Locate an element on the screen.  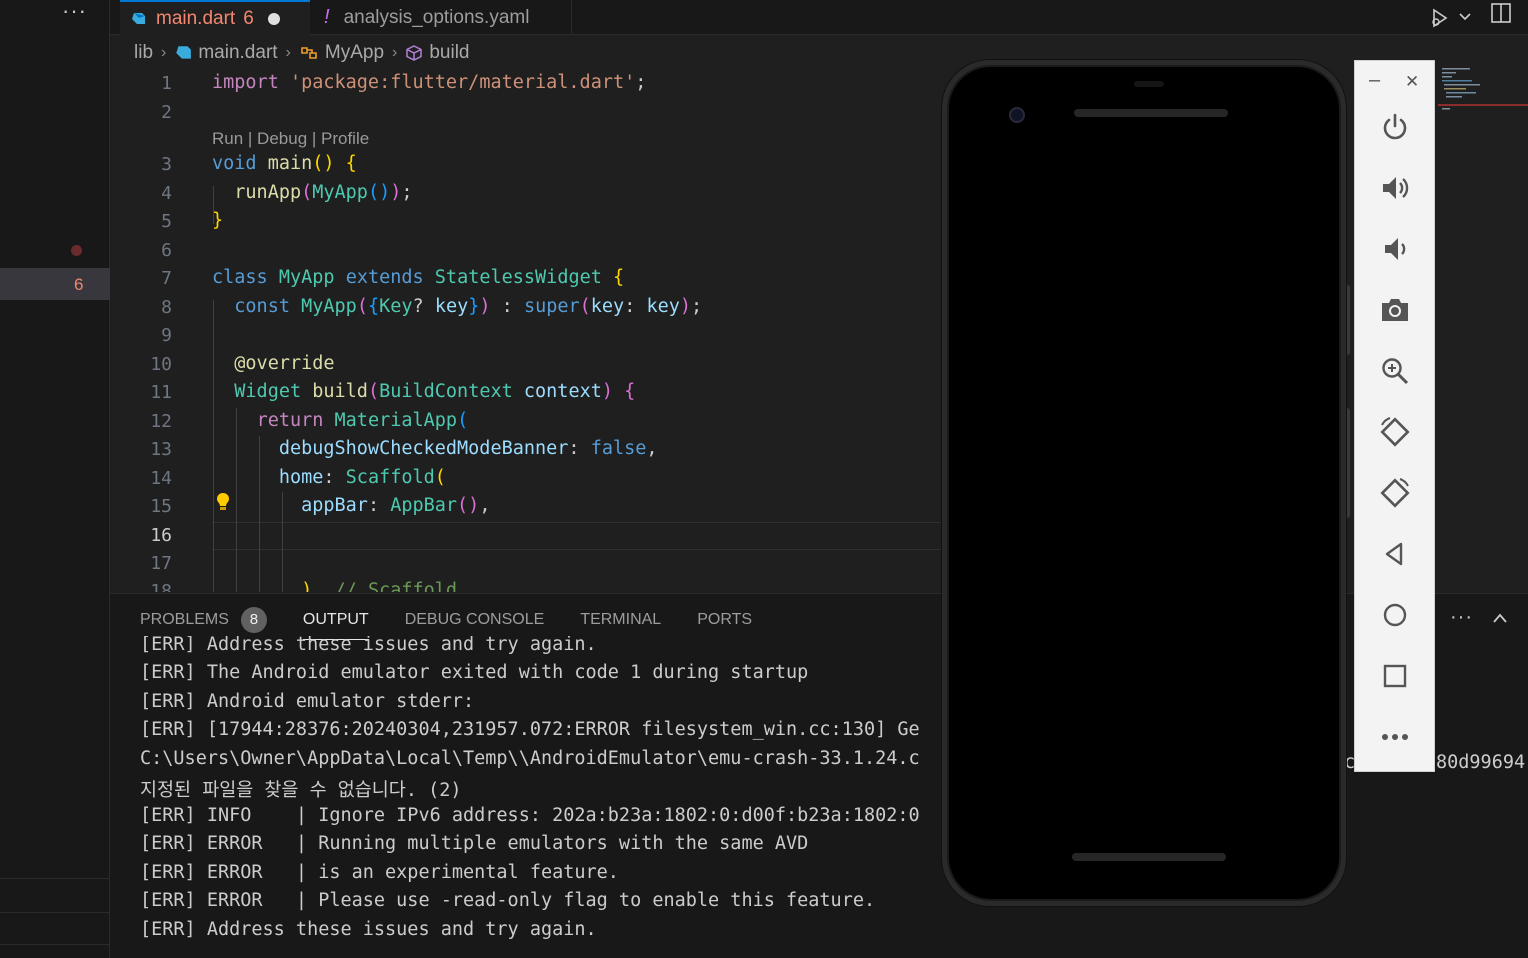
volume-up-button is located at coordinates (1395, 188).